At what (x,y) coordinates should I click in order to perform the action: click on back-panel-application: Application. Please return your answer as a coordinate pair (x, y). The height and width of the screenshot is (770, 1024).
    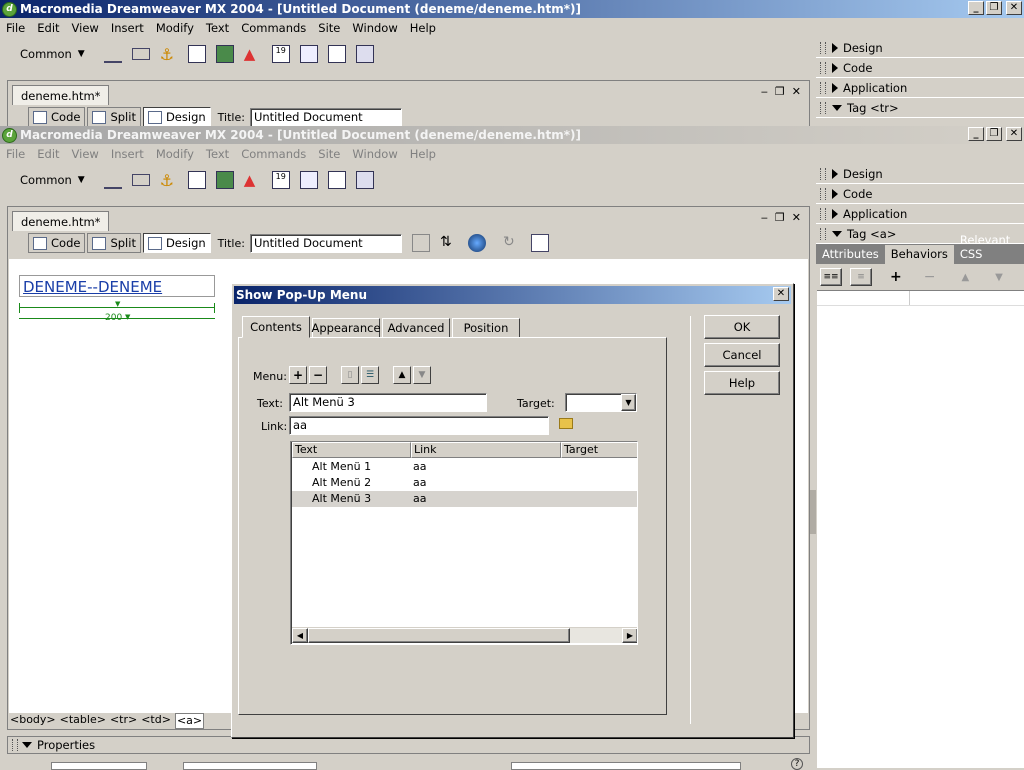
    Looking at the image, I should click on (920, 88).